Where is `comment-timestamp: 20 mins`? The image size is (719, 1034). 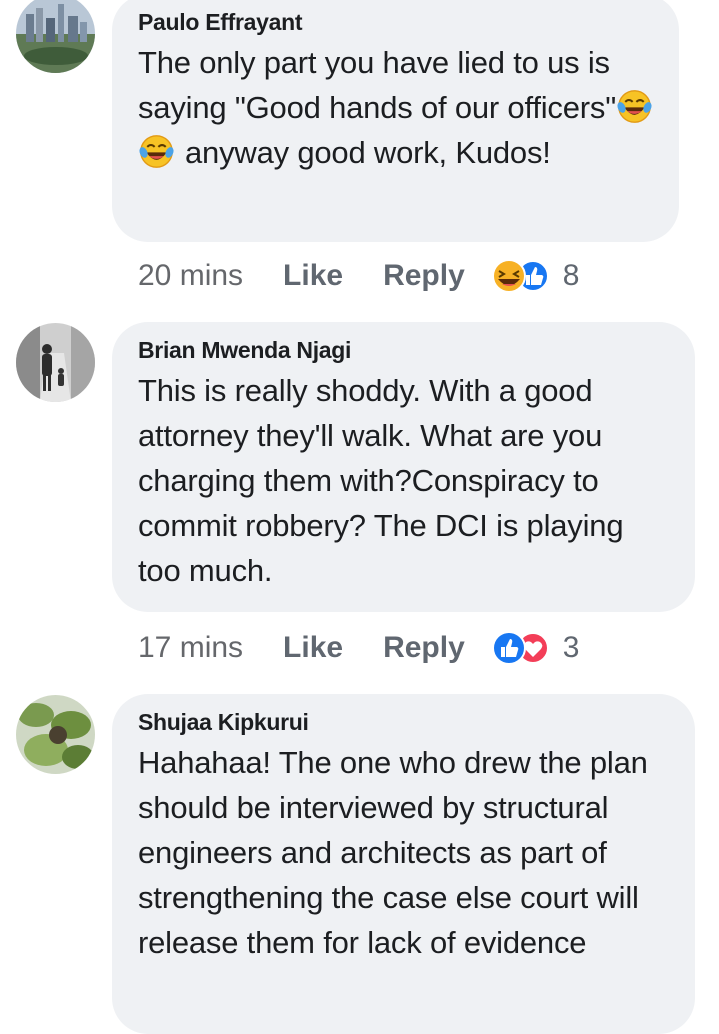
comment-timestamp: 20 mins is located at coordinates (190, 276).